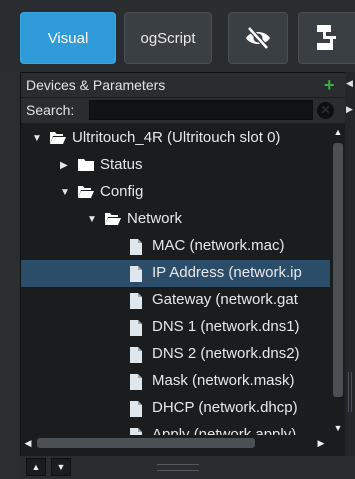  What do you see at coordinates (28, 443) in the screenshot?
I see `scroll-left-arrow-icon: ◀` at bounding box center [28, 443].